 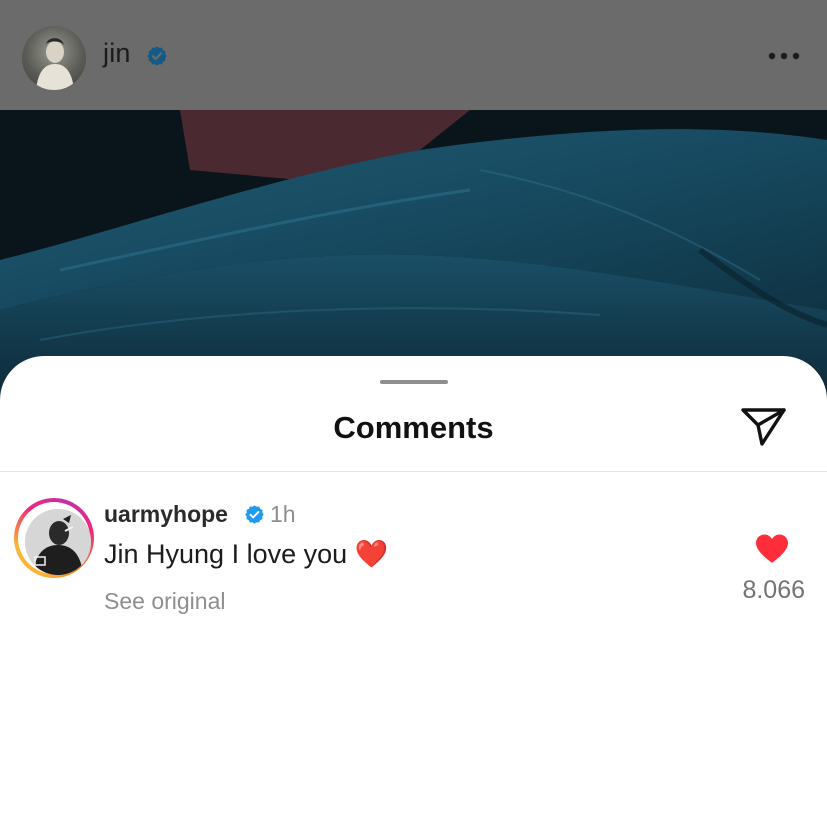 What do you see at coordinates (117, 53) in the screenshot?
I see `post-username: jin` at bounding box center [117, 53].